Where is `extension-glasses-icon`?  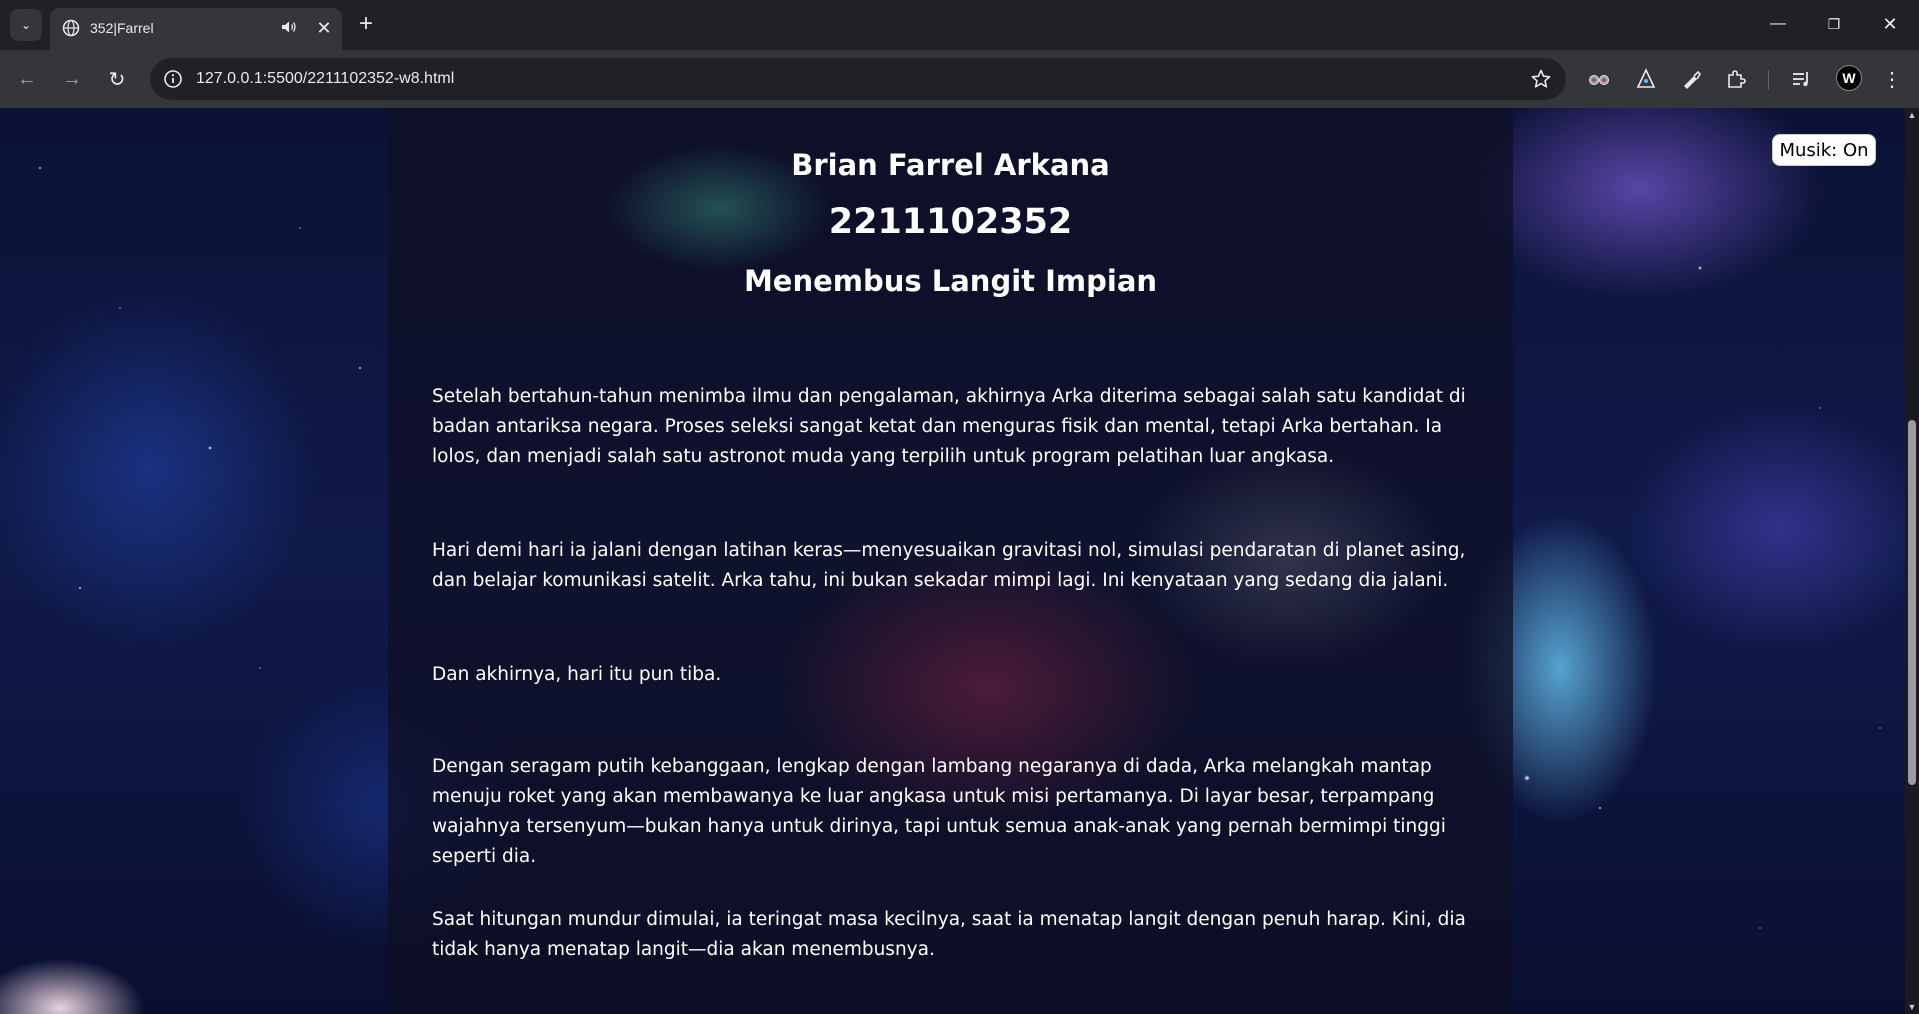 extension-glasses-icon is located at coordinates (1599, 79).